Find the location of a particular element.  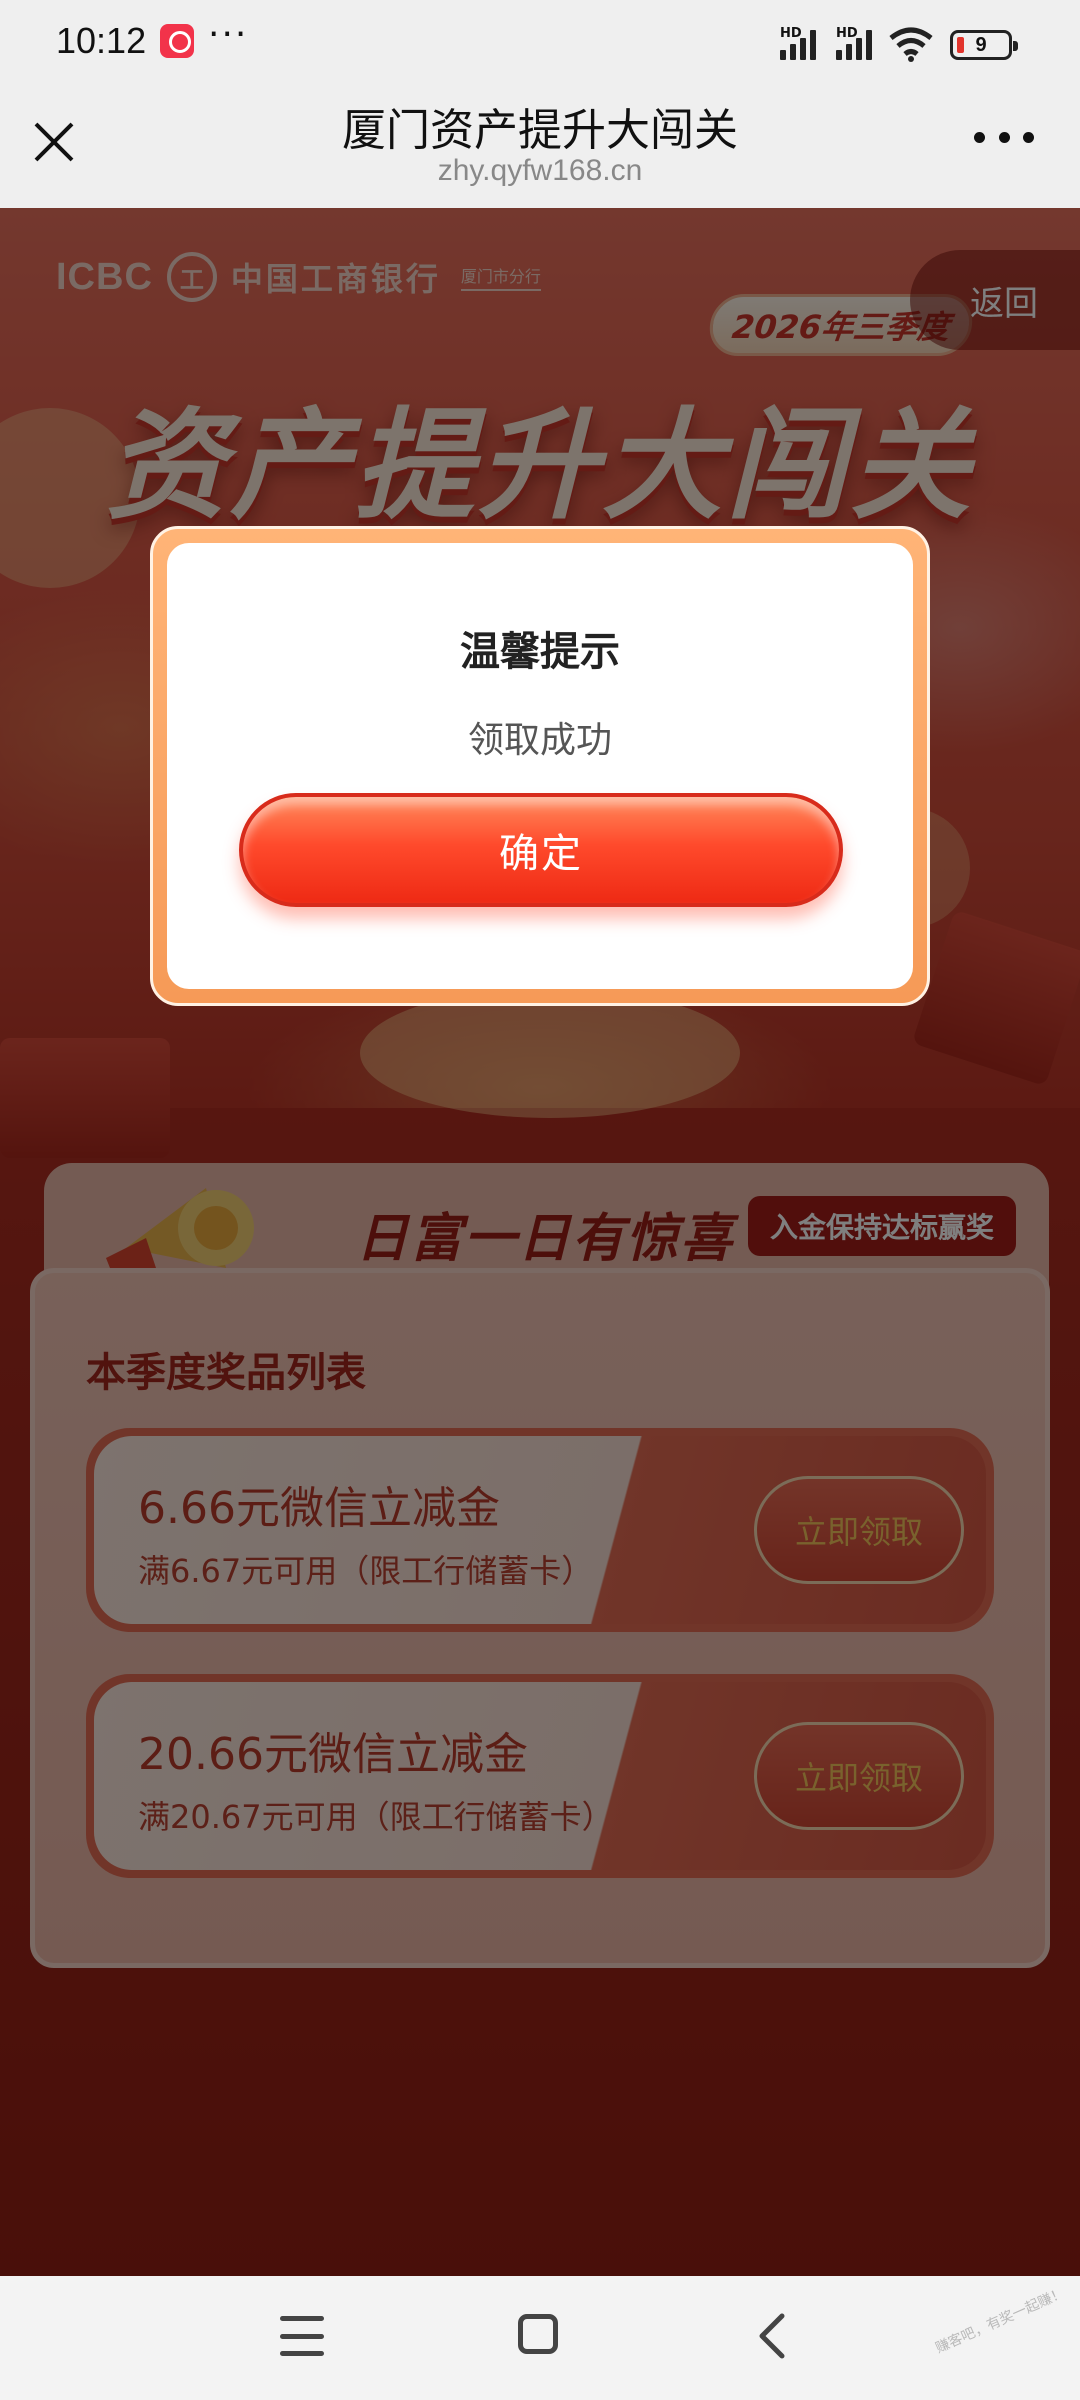

system-nav-bar is located at coordinates (540, 2338).